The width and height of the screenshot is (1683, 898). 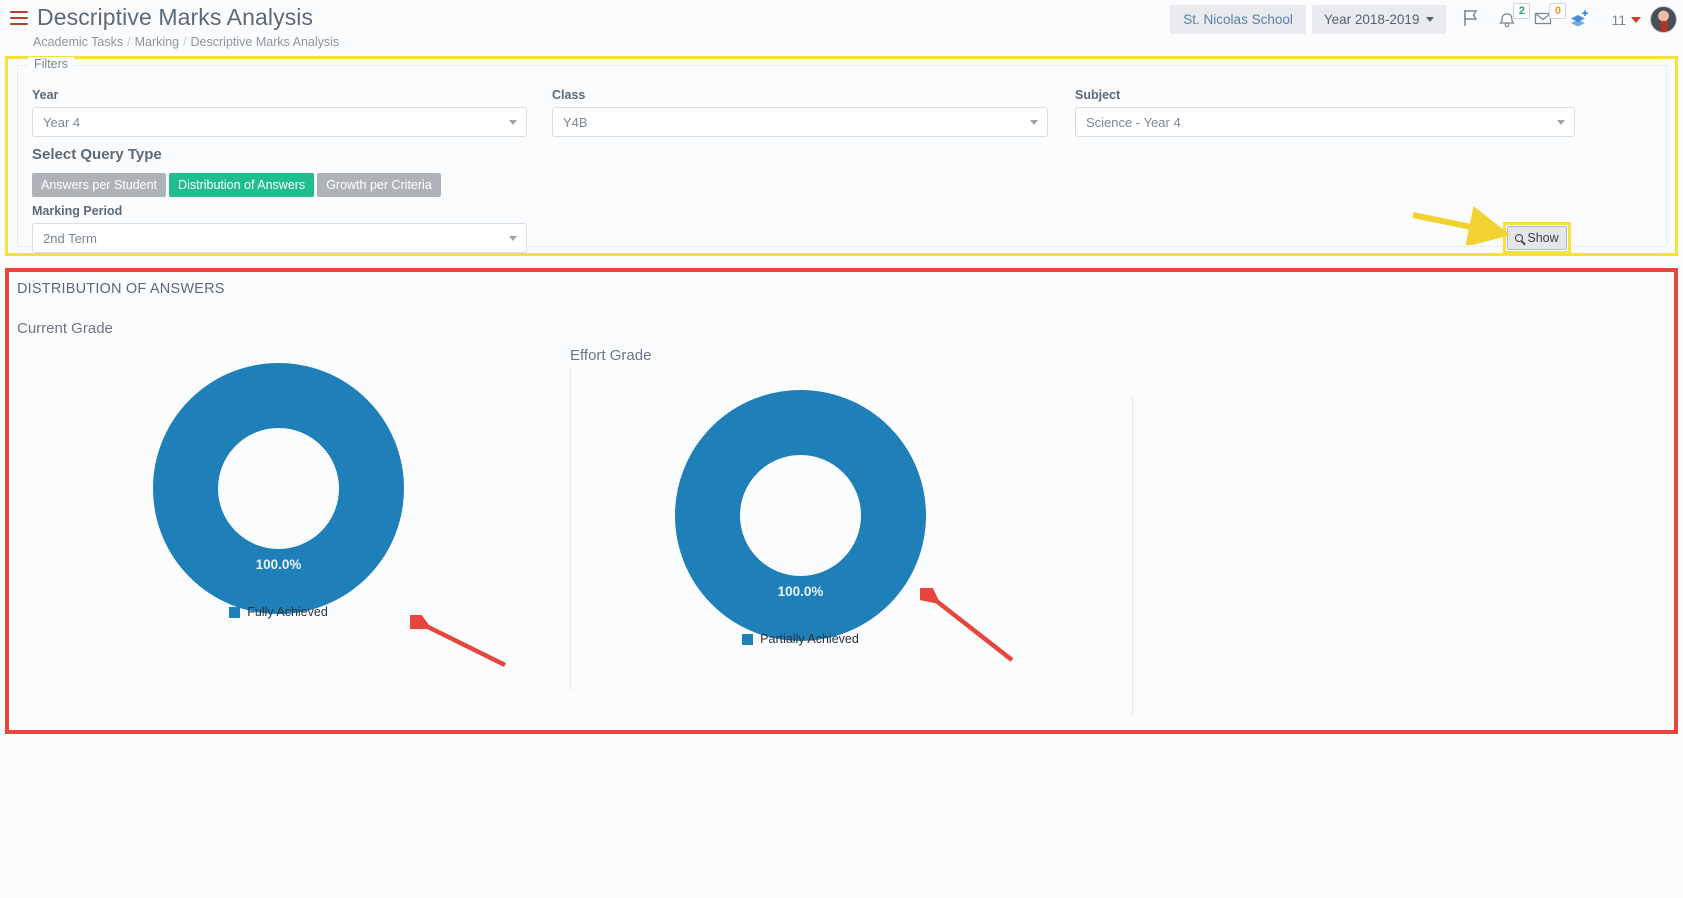 I want to click on subject-filter: Subject Science - Year 4, so click(x=1325, y=112).